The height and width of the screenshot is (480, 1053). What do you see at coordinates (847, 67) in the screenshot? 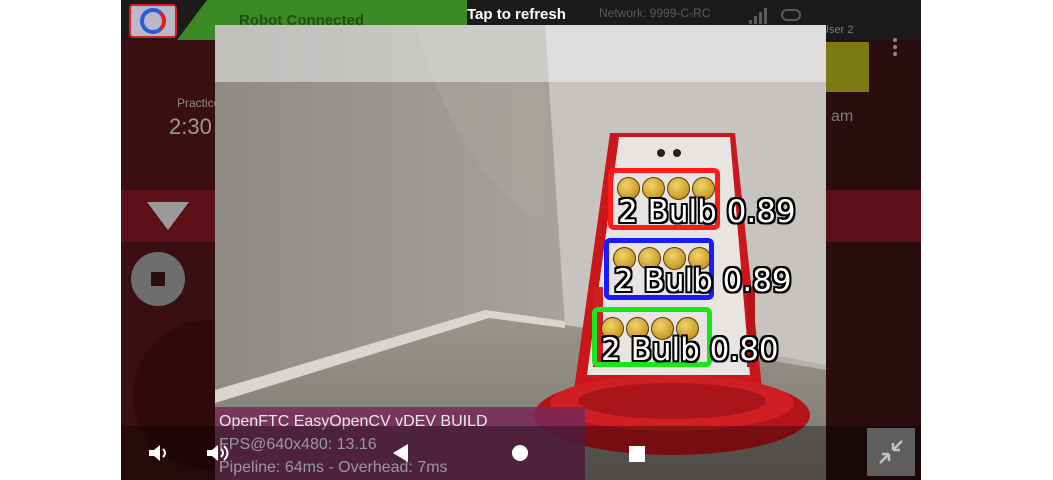
I see `gamepad-status-indicator` at bounding box center [847, 67].